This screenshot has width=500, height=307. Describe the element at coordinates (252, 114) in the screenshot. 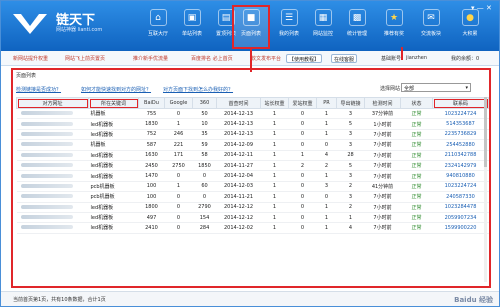

I see `table-row: 机器板 755 0 50 2014-12-13 1 0 1 3 37分钟前 正常 1023224724` at that location.